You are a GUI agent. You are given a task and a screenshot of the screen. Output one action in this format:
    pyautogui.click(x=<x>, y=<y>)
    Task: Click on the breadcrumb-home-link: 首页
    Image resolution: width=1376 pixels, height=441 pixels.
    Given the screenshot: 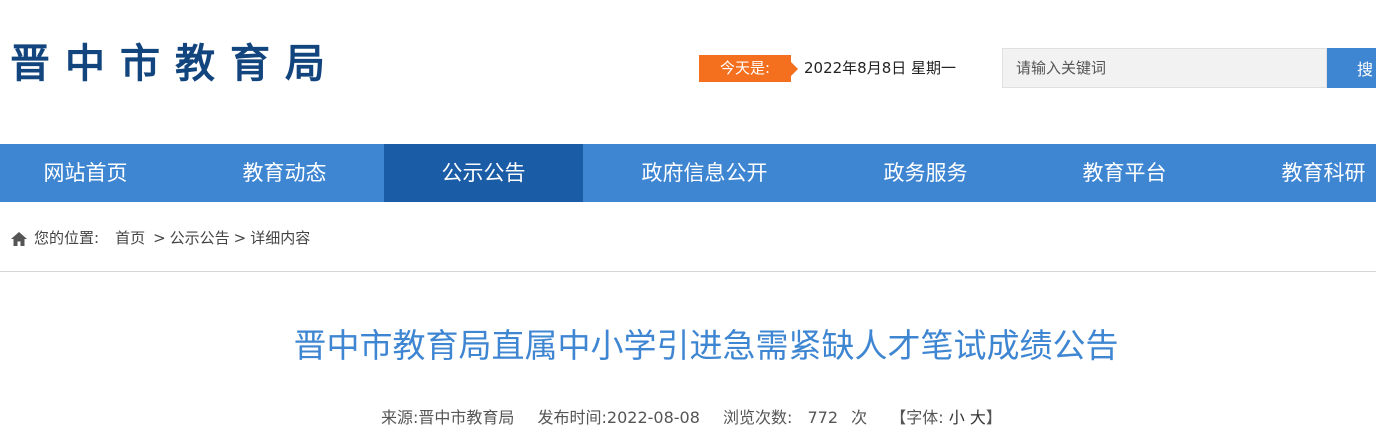 What is the action you would take?
    pyautogui.click(x=130, y=238)
    